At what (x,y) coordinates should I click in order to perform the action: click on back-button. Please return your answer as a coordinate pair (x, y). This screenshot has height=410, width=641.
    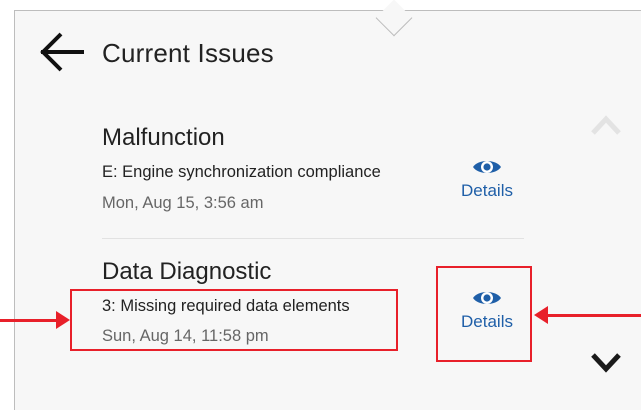
    Looking at the image, I should click on (61, 53).